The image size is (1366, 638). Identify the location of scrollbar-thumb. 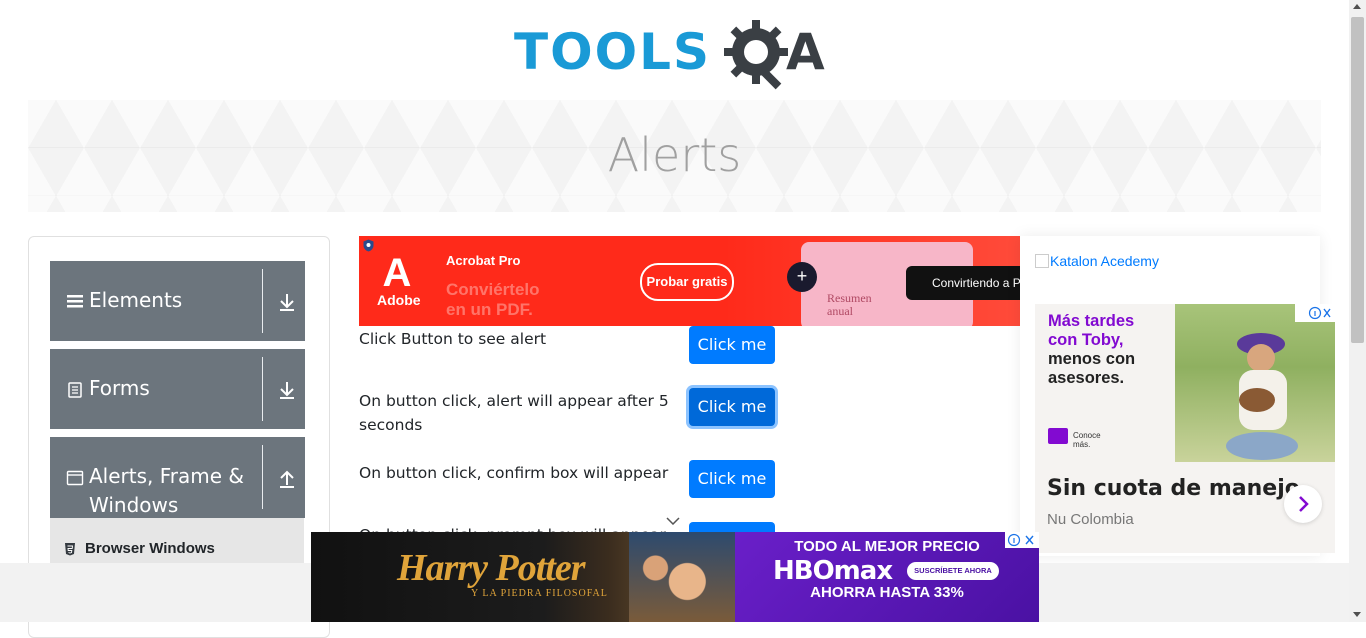
(1357, 180).